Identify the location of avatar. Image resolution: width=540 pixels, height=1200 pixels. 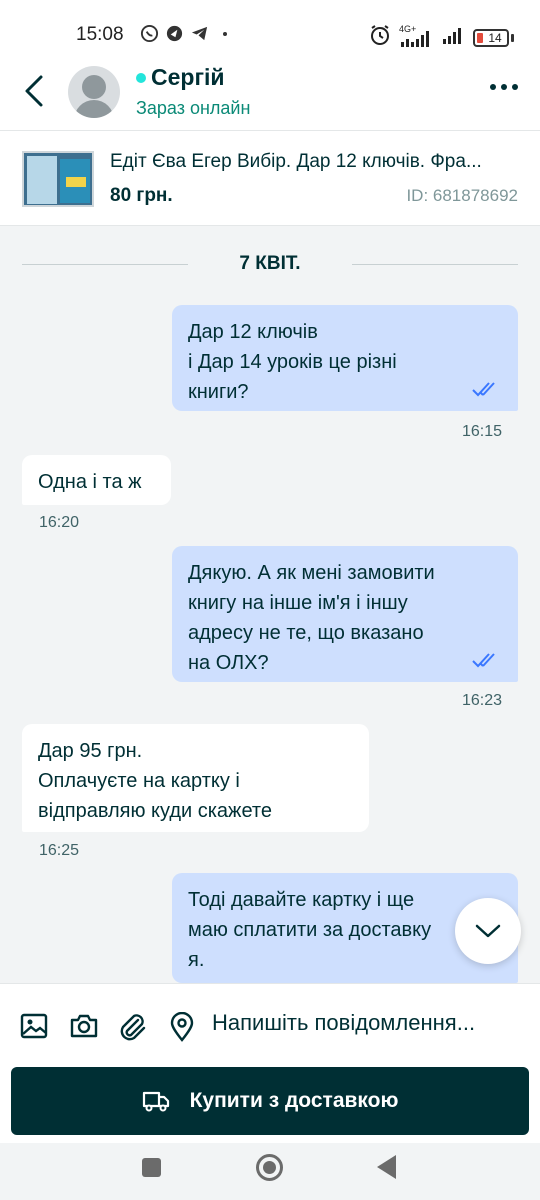
(94, 92).